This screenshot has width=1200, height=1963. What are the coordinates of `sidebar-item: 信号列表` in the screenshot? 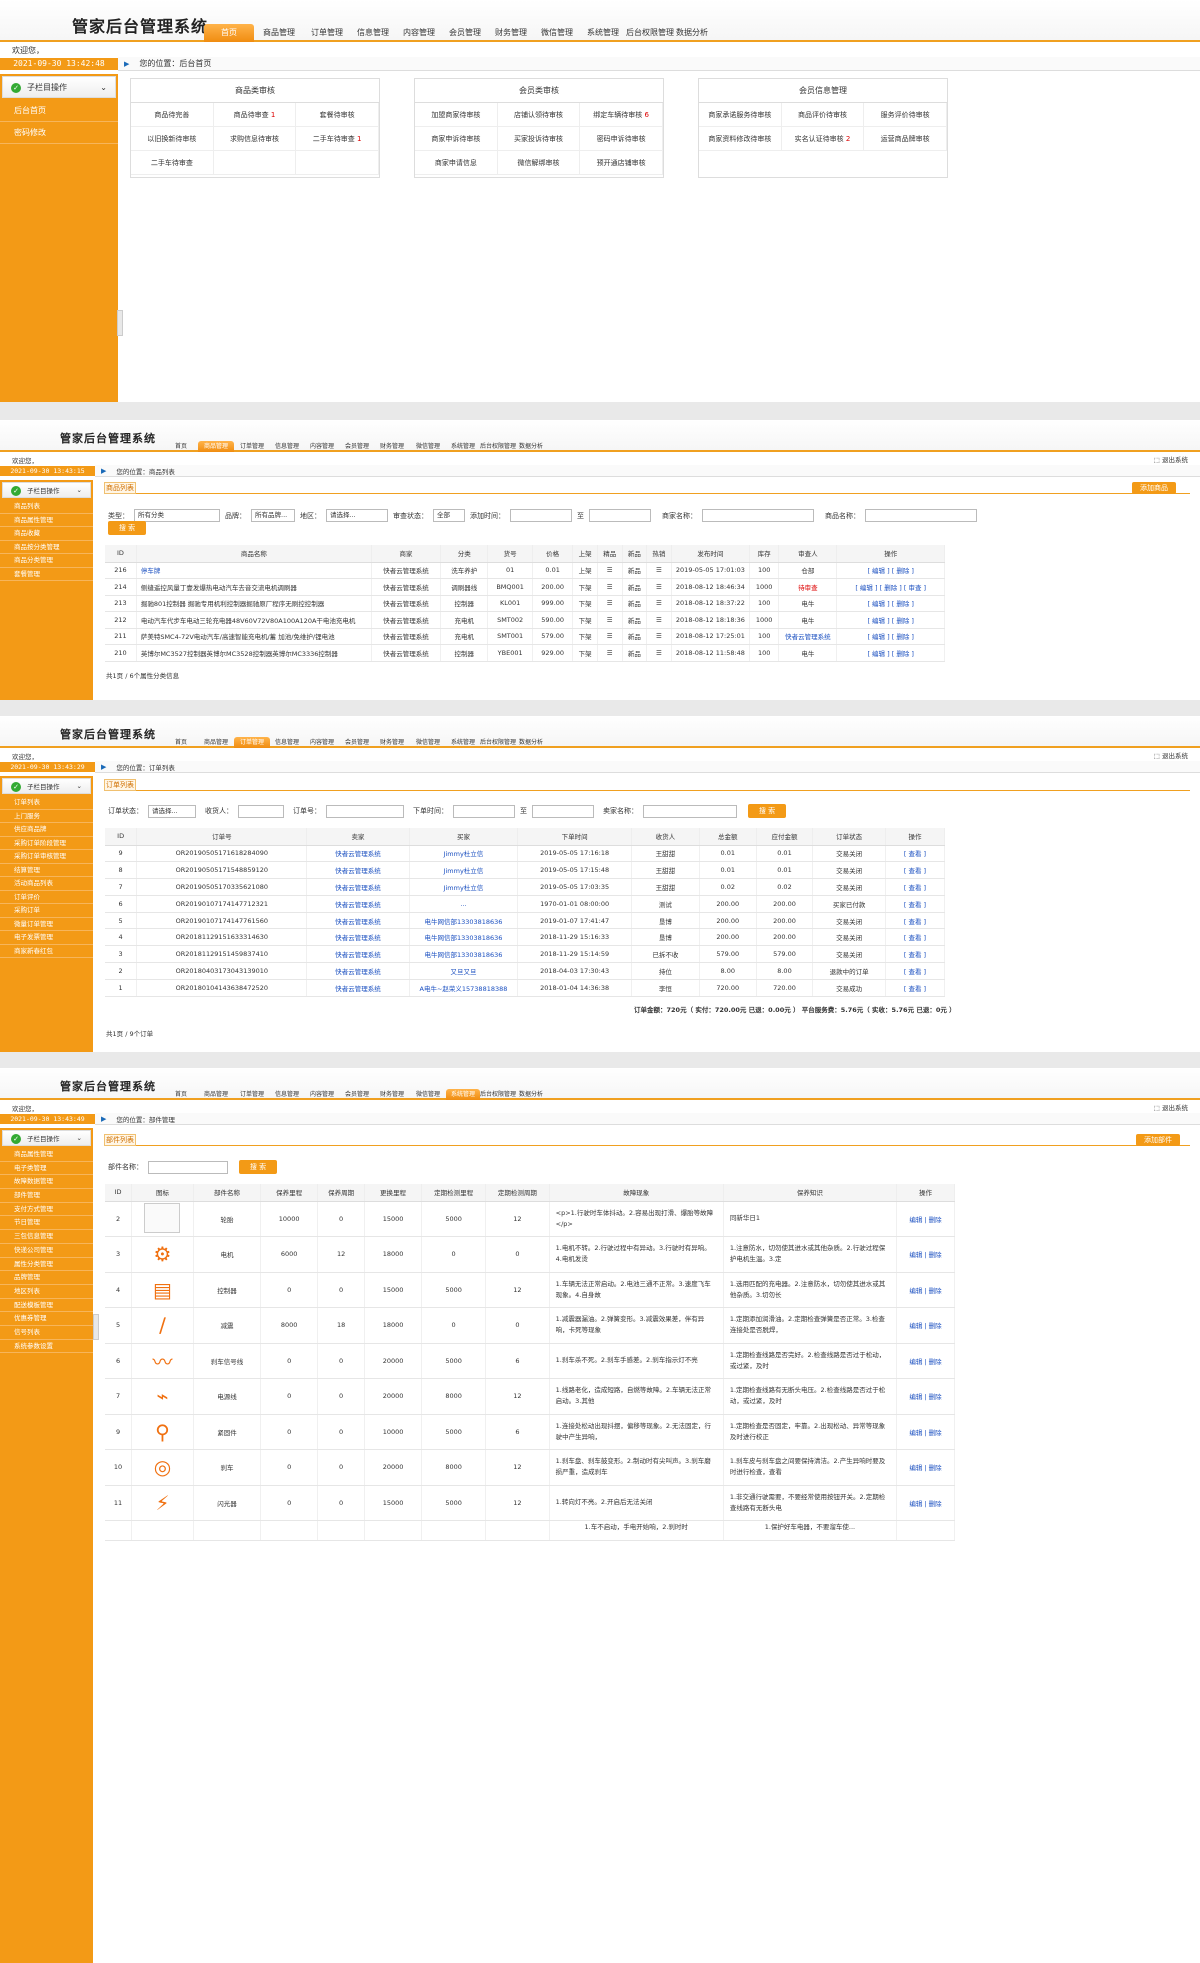 It's located at (46, 1333).